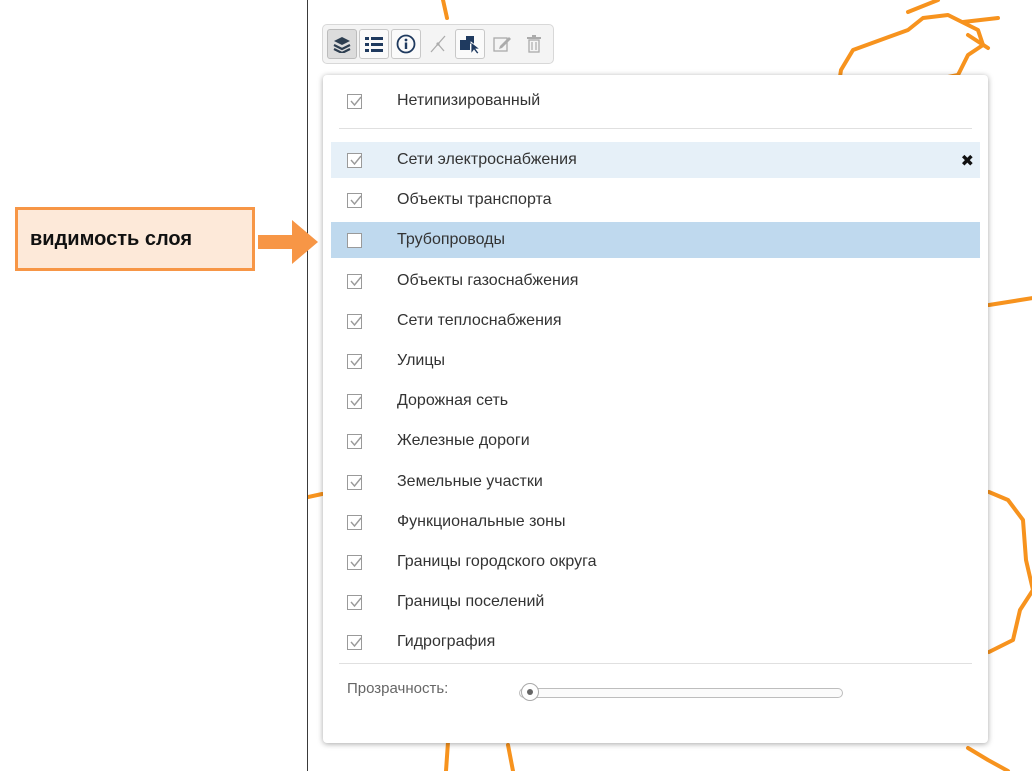 The width and height of the screenshot is (1032, 771). I want to click on opacity-slider-handle, so click(530, 692).